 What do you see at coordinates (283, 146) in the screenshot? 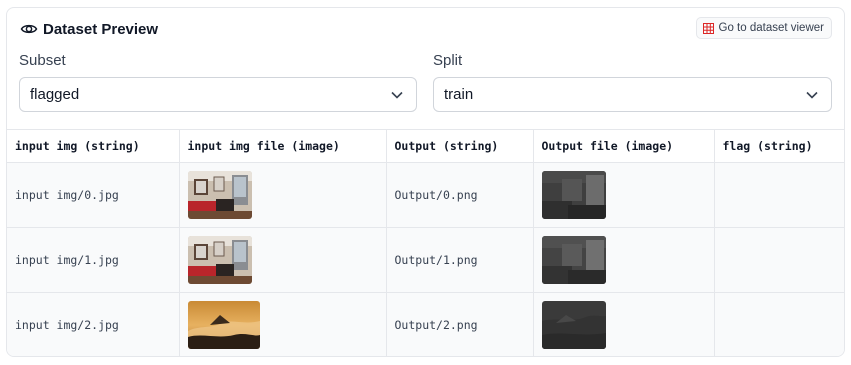
I see `column-header: input img file (image)` at bounding box center [283, 146].